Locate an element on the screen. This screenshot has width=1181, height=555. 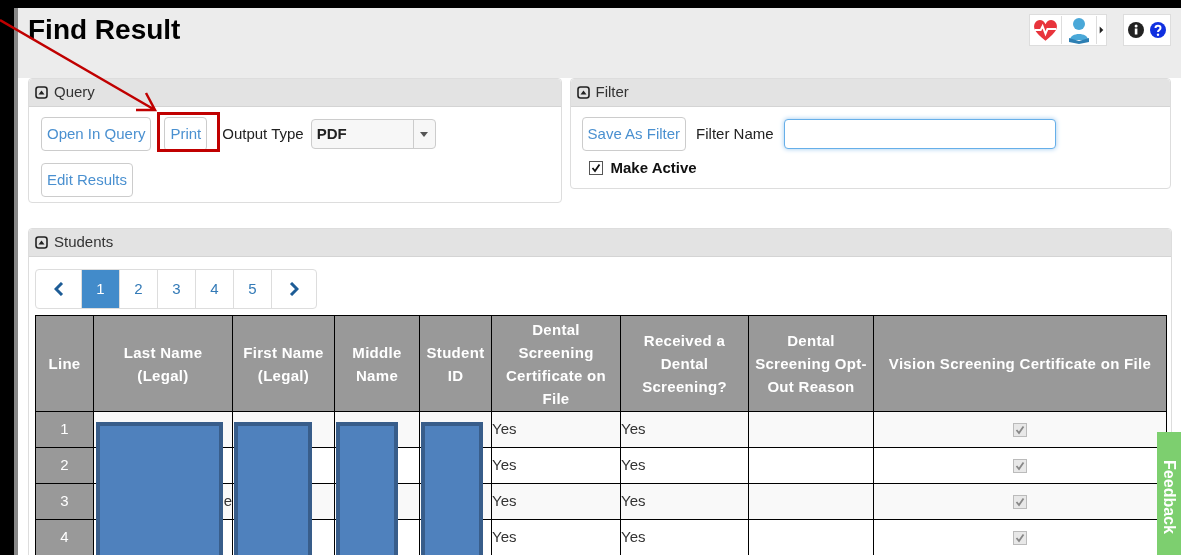
filter-name-label: Filter Name is located at coordinates (735, 133).